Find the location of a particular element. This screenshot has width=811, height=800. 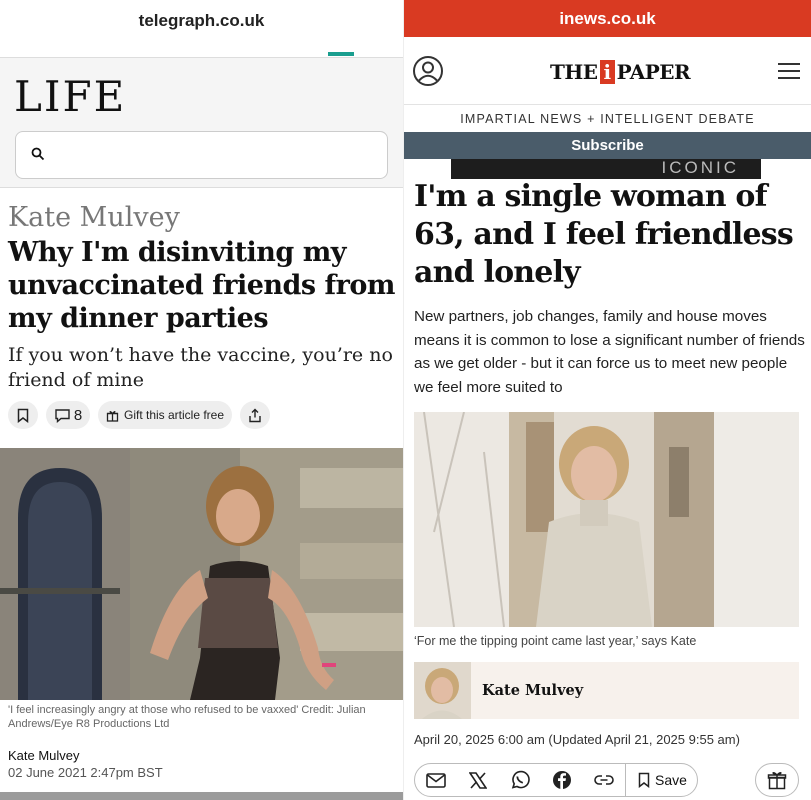

ad-banner: ICONIC is located at coordinates (606, 169).